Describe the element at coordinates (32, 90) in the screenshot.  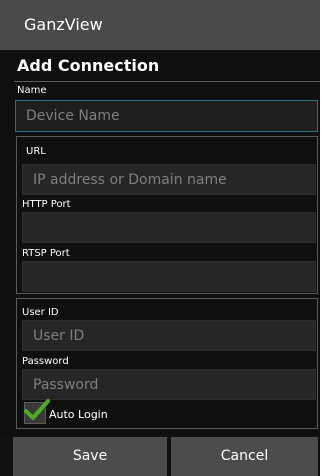
I see `name-label: Name` at that location.